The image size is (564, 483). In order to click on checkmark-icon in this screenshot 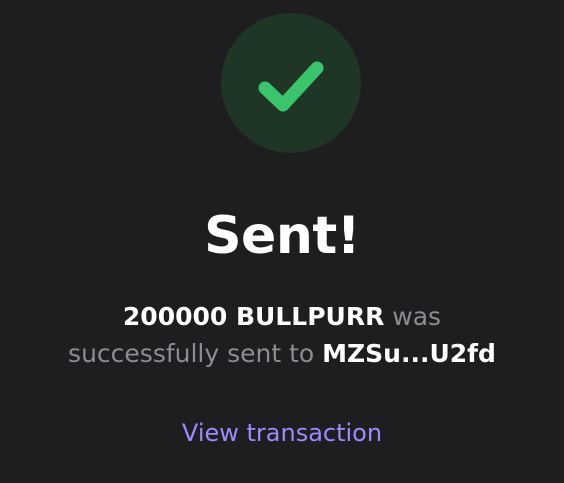, I will do `click(291, 86)`.